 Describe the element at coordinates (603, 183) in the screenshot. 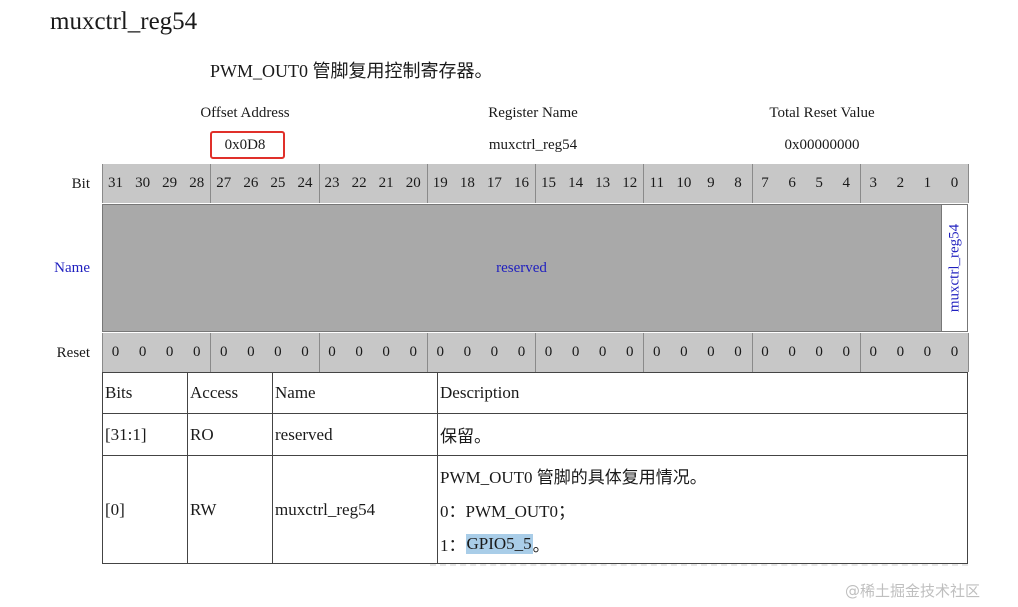

I see `bit-number: 13` at that location.